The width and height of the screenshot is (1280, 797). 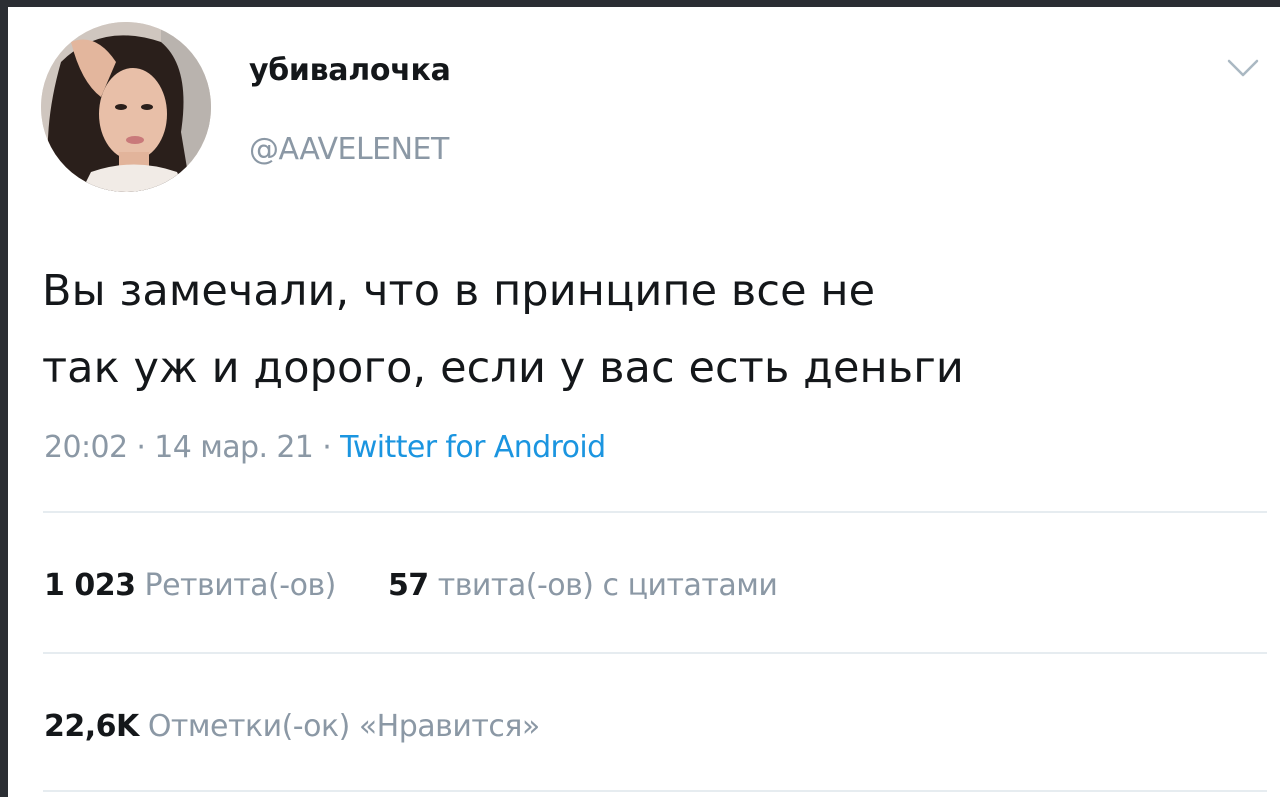 What do you see at coordinates (503, 368) in the screenshot?
I see `tweet-text-line: так уж и дорого, если у вас есть деньги` at bounding box center [503, 368].